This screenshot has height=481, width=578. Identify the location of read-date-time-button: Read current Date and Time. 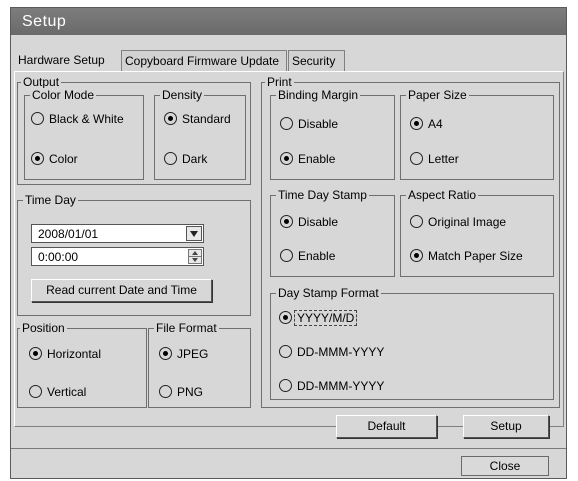
(121, 290).